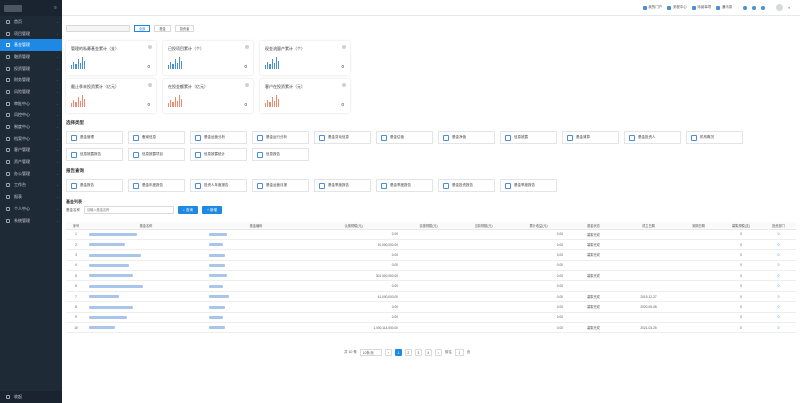 Image resolution: width=800 pixels, height=403 pixels. I want to click on top-link-portal: 我的门户, so click(652, 7).